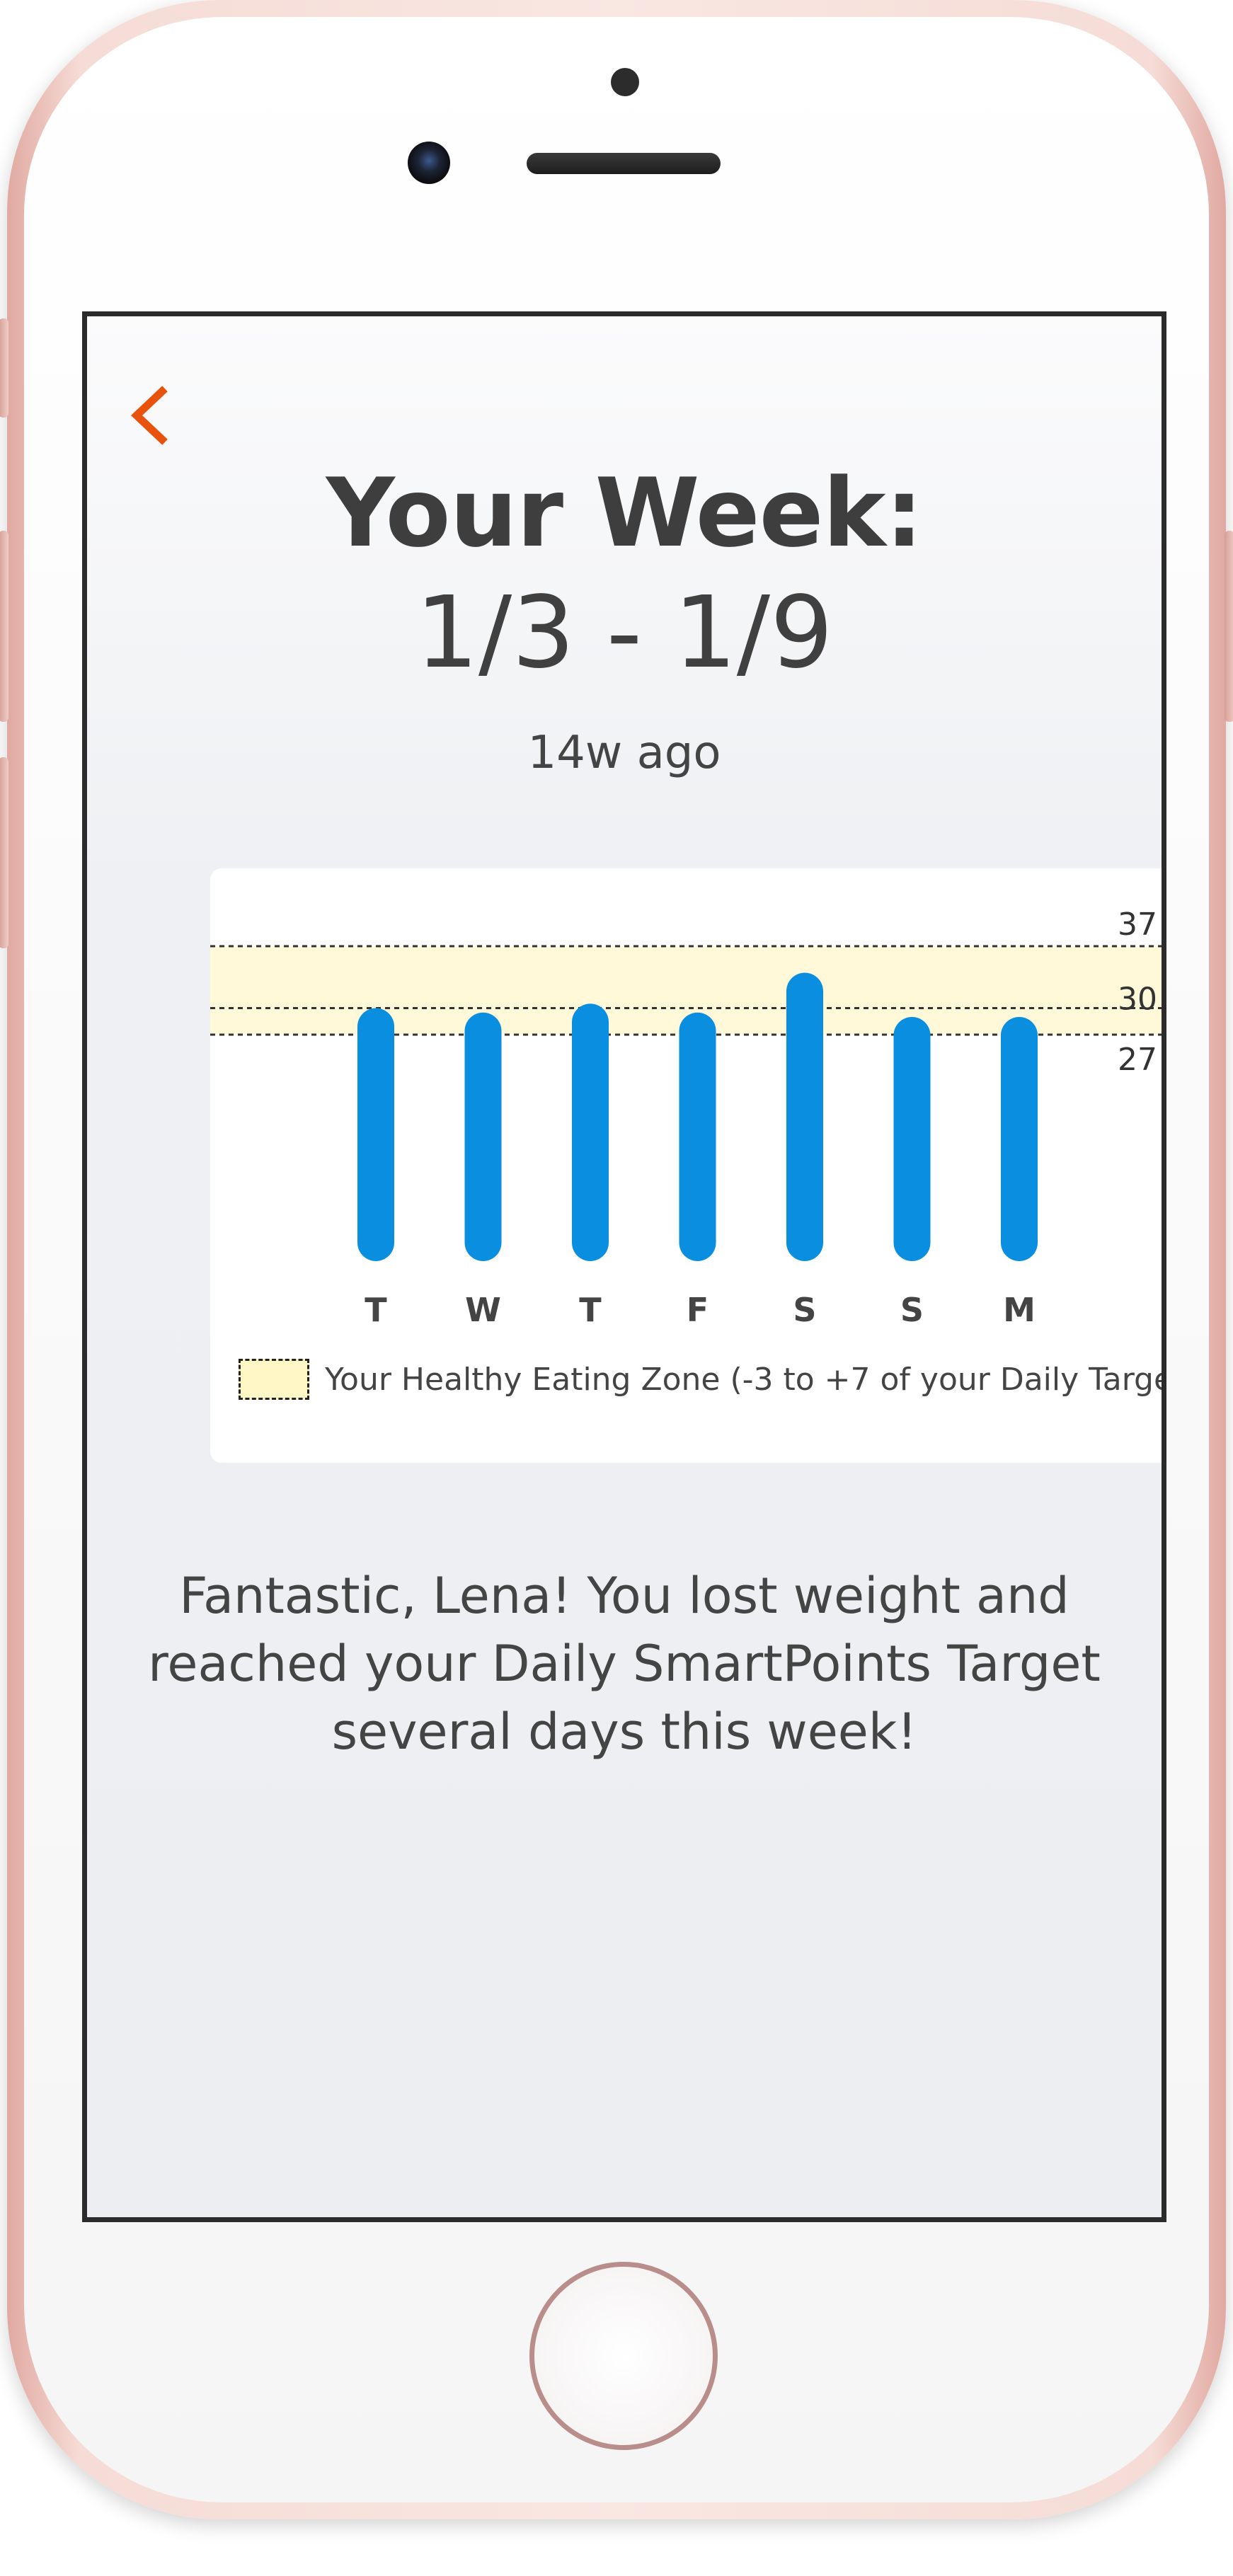  I want to click on x-tick-label: F, so click(698, 1310).